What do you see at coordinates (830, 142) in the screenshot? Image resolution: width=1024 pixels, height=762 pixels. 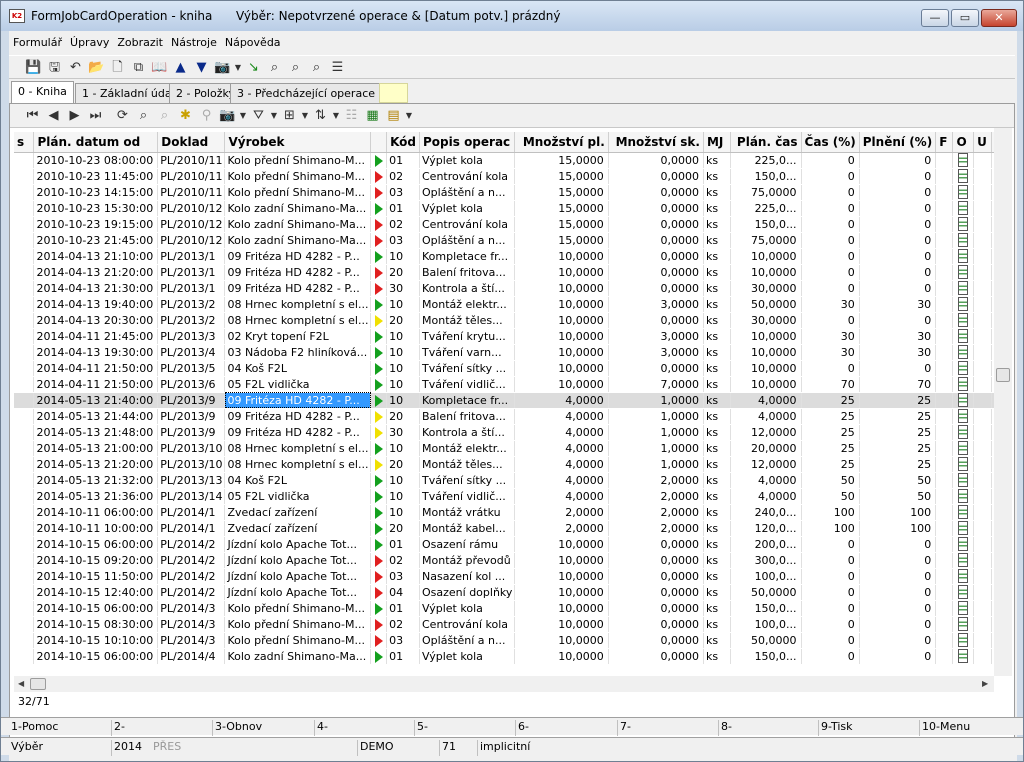 I see `column-header: Čas (%)` at bounding box center [830, 142].